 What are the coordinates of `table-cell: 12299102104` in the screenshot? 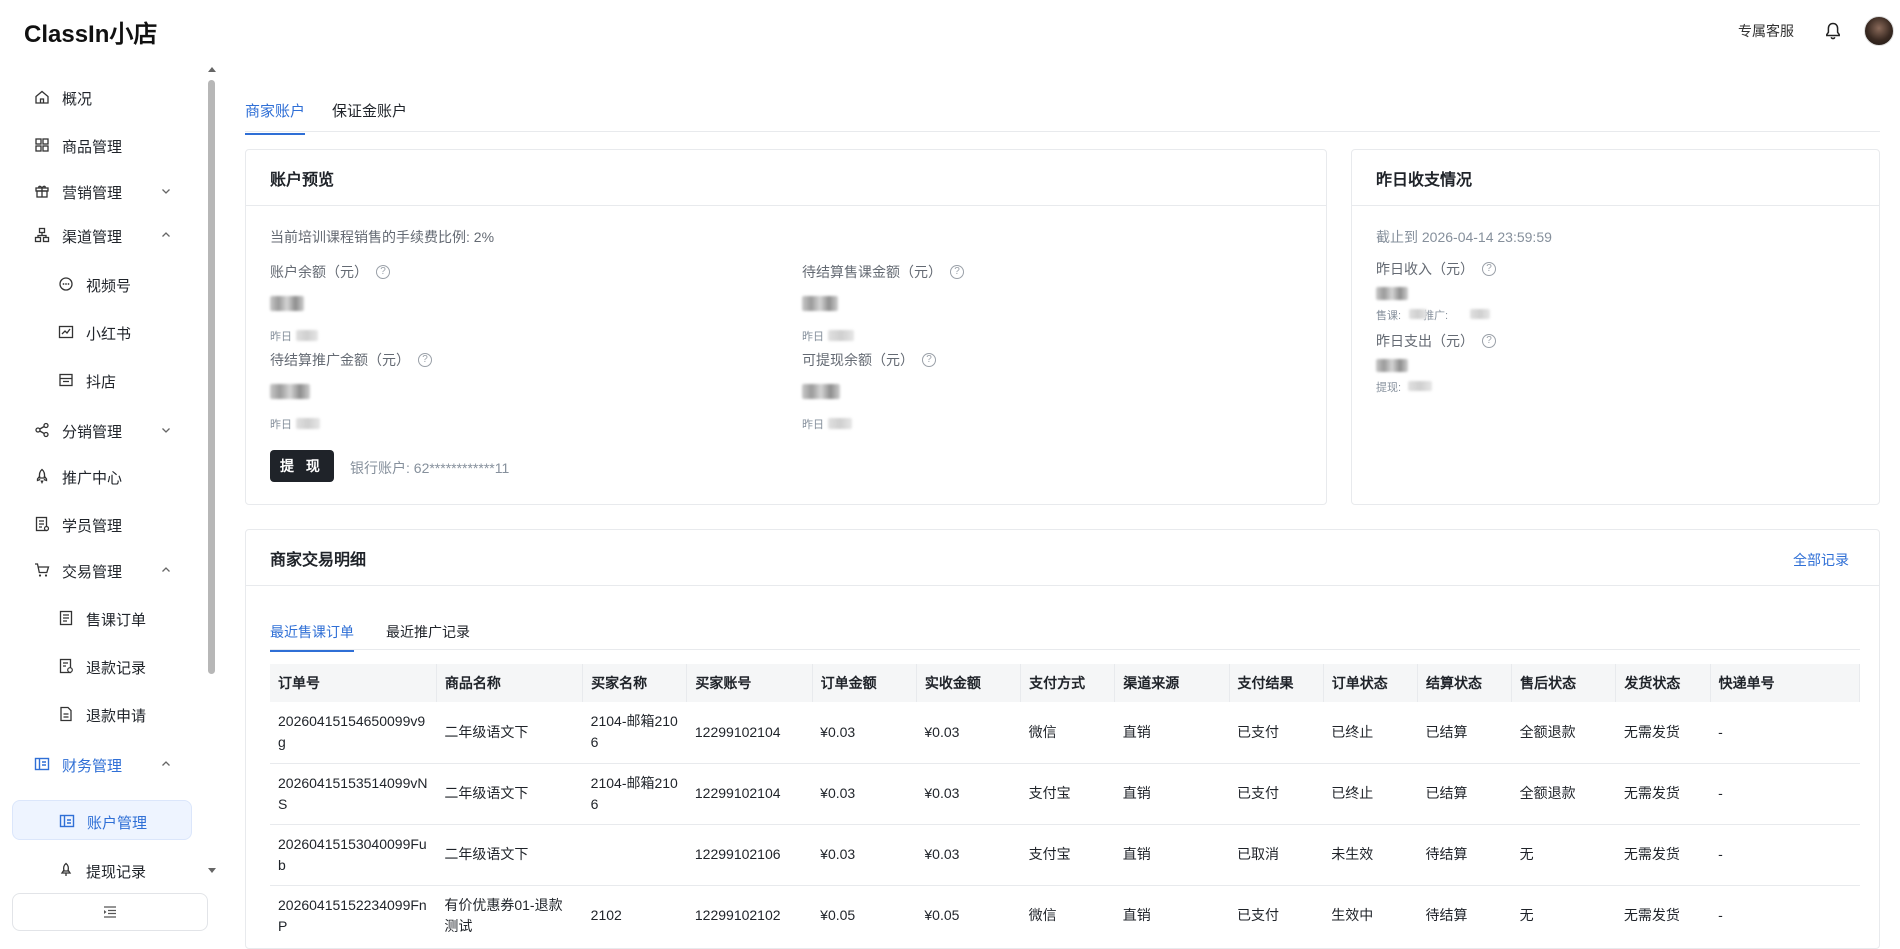 It's located at (749, 733).